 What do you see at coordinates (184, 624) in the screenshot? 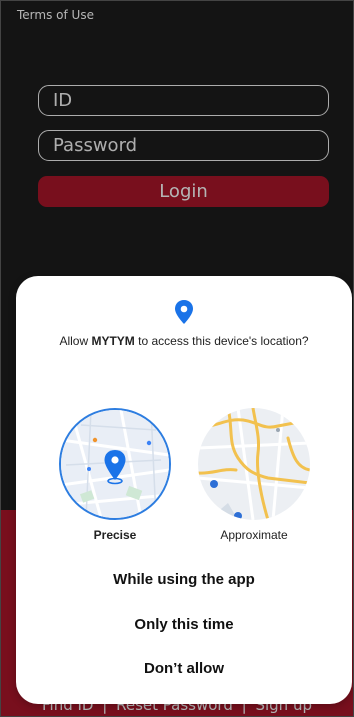
I see `only-this-time-button: Only this time` at bounding box center [184, 624].